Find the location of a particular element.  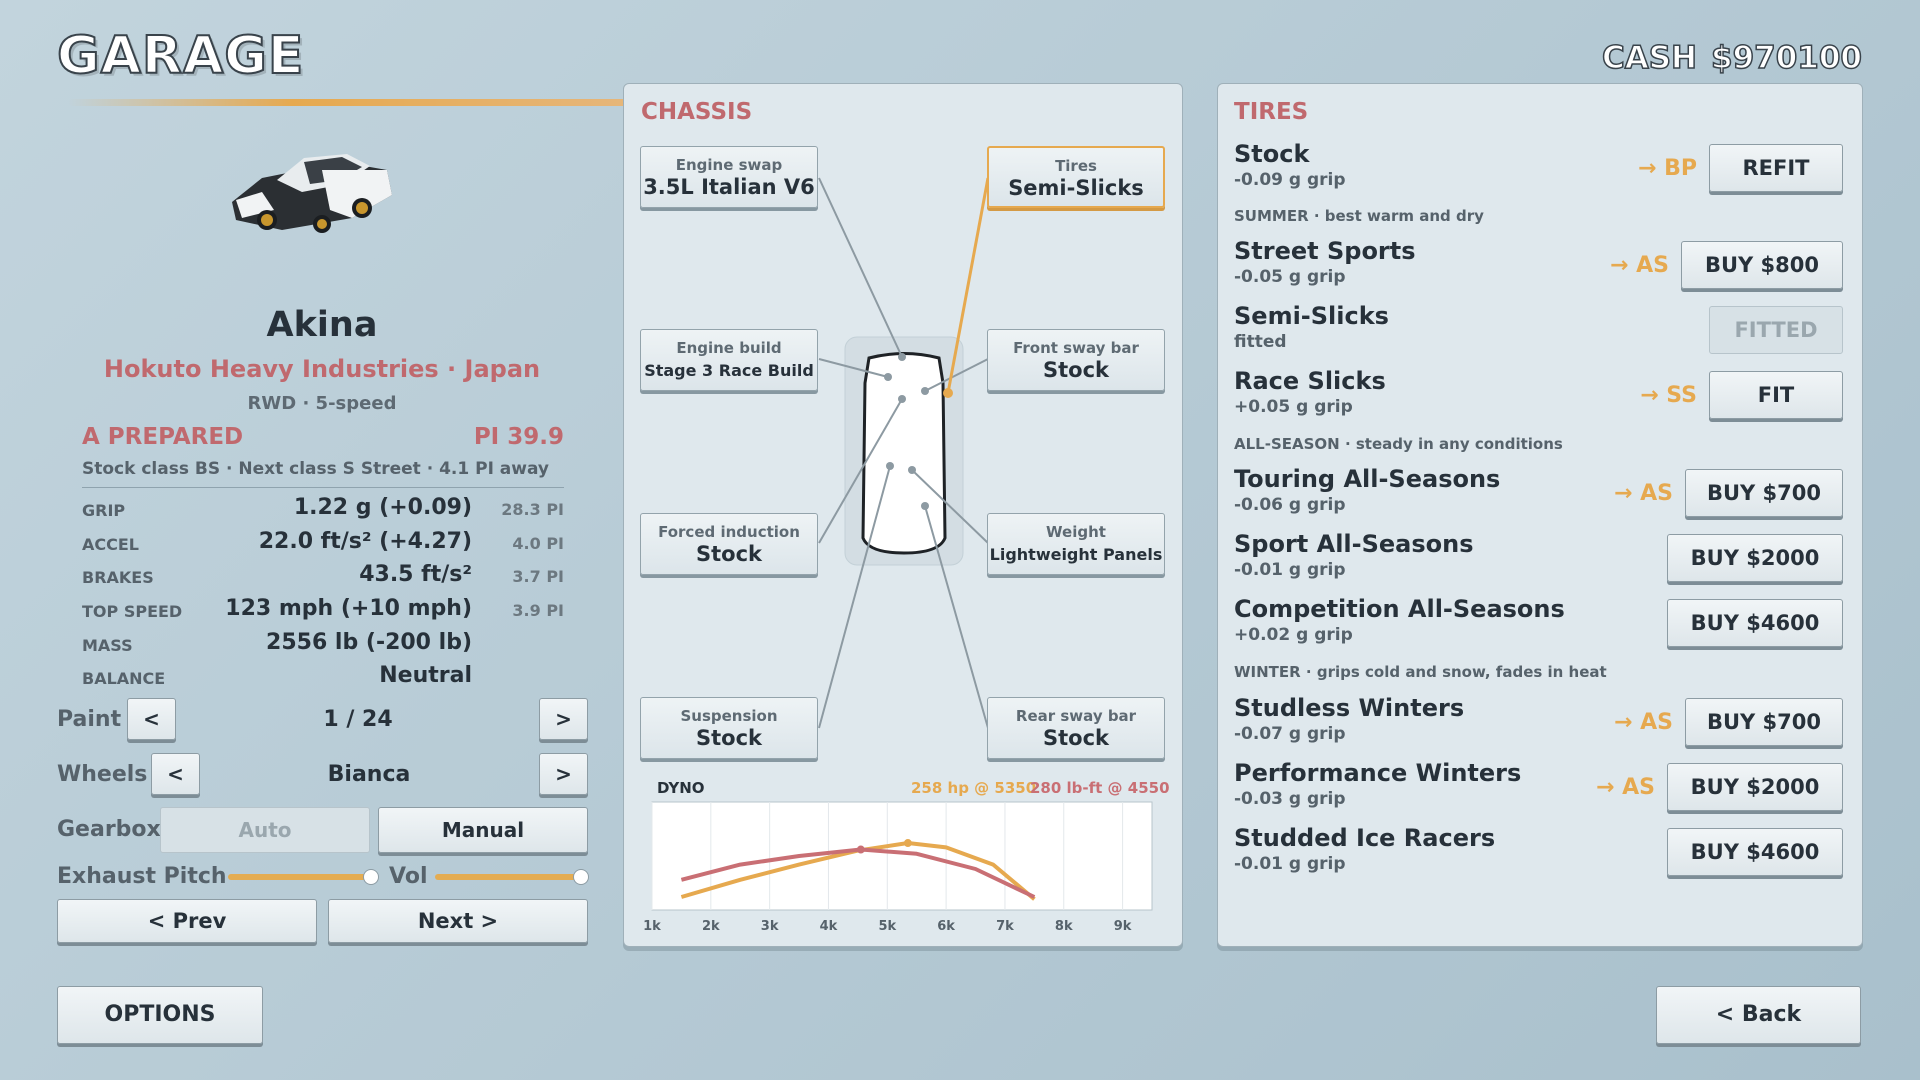

tire-grip: -0.06 g grip is located at coordinates (1290, 505).